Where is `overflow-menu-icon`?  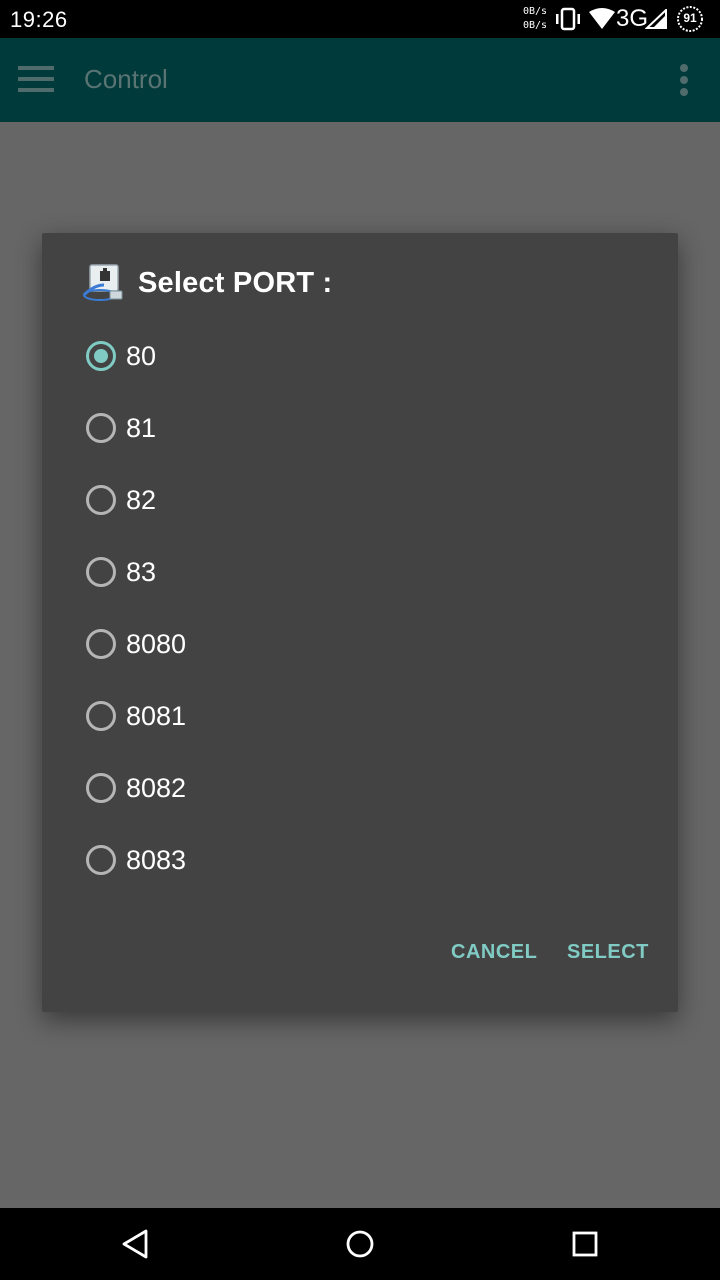 overflow-menu-icon is located at coordinates (684, 80).